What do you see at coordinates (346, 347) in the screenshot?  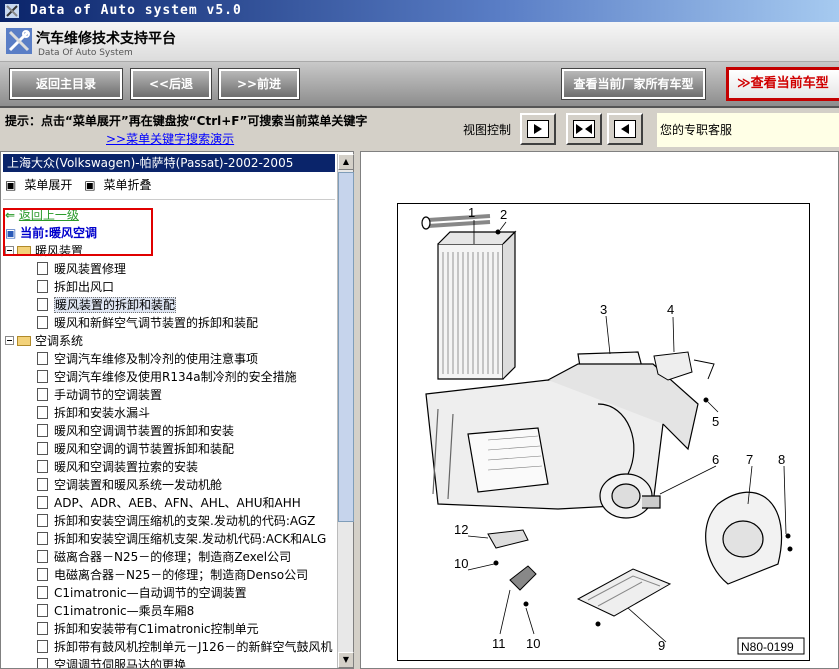 I see `scroll-thumb` at bounding box center [346, 347].